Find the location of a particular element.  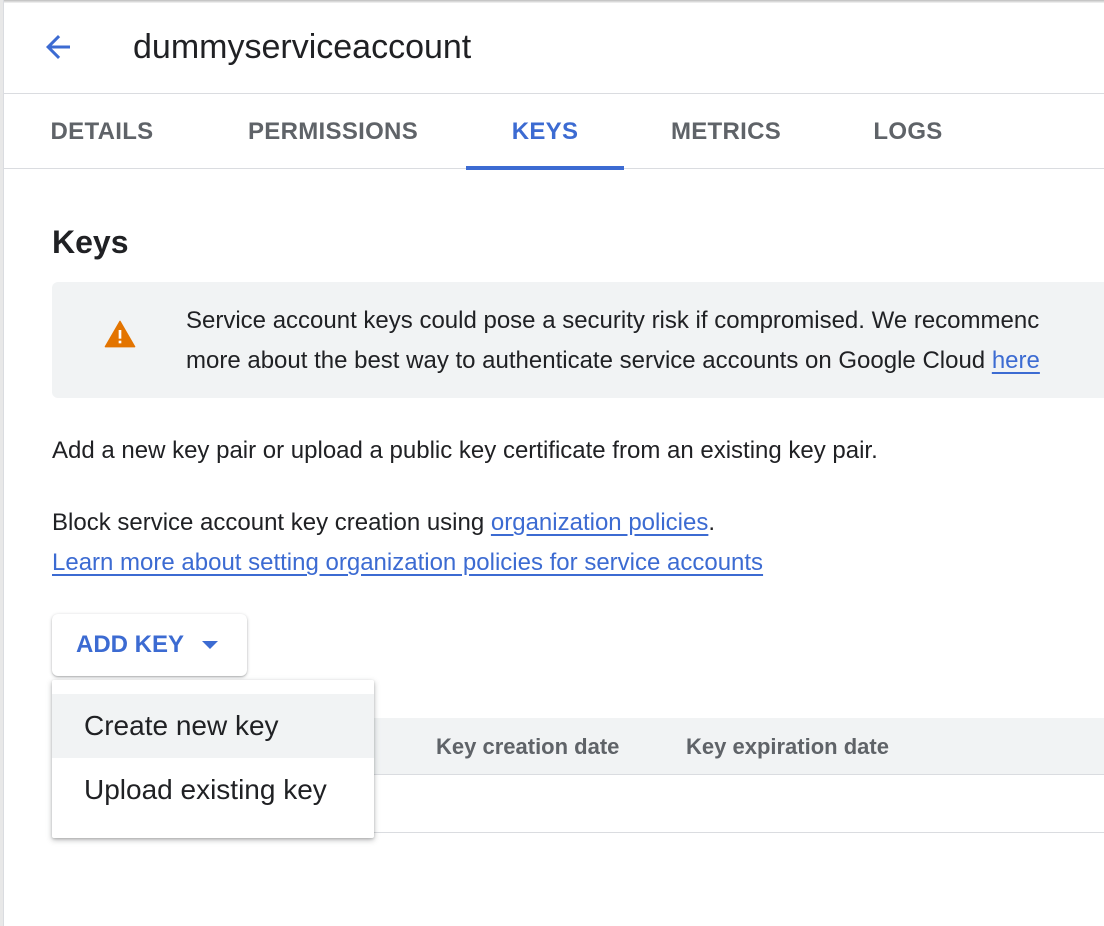

back-button is located at coordinates (58, 47).